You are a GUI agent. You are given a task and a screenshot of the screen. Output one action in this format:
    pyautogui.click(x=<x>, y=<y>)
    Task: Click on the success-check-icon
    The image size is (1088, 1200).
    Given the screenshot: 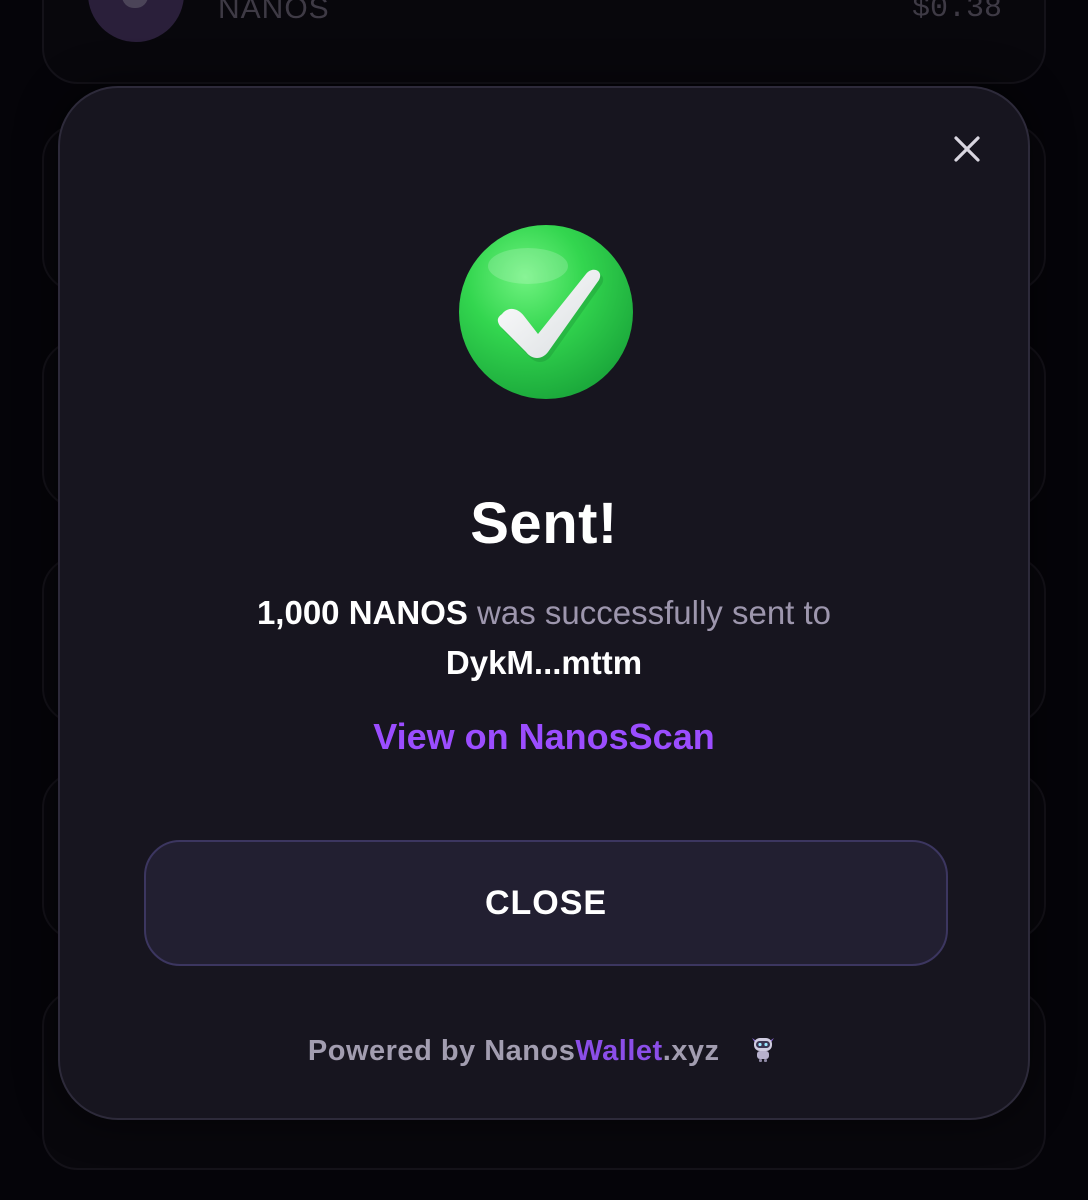 What is the action you would take?
    pyautogui.click(x=546, y=312)
    